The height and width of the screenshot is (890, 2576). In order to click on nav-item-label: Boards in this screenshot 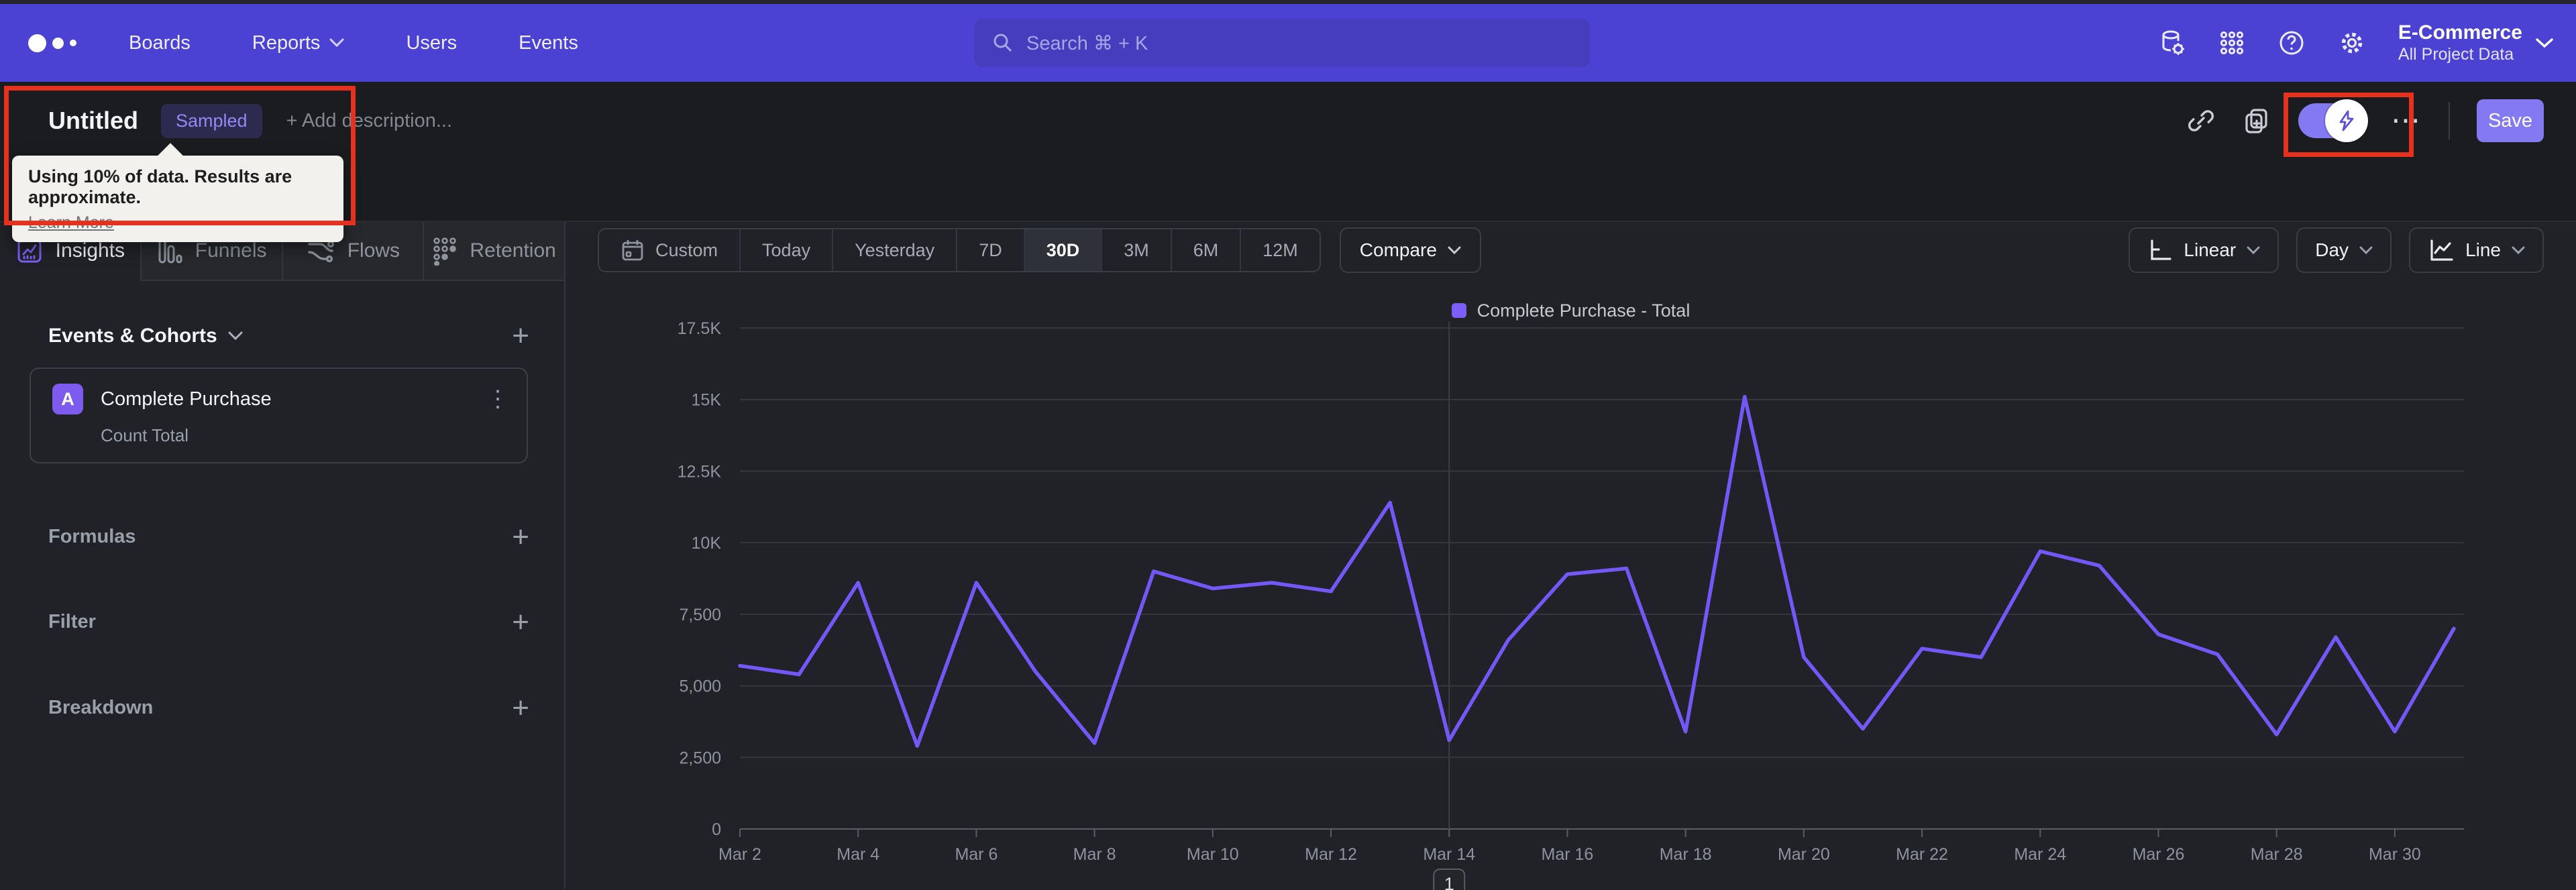, I will do `click(160, 43)`.